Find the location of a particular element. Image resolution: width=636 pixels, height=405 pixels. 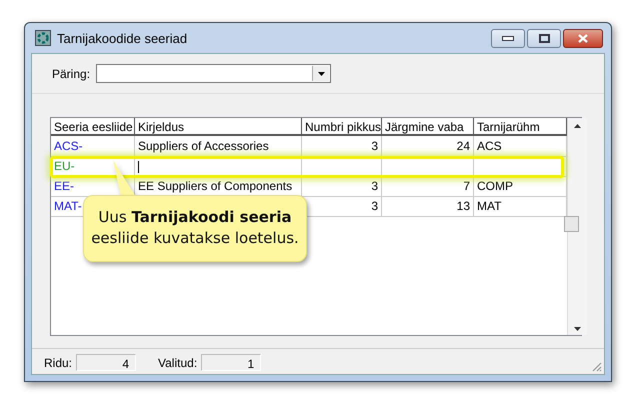

callout-tooltip: Uus Tarnijakoodi seeria eesliide kuvatakse loetelus. is located at coordinates (195, 228).